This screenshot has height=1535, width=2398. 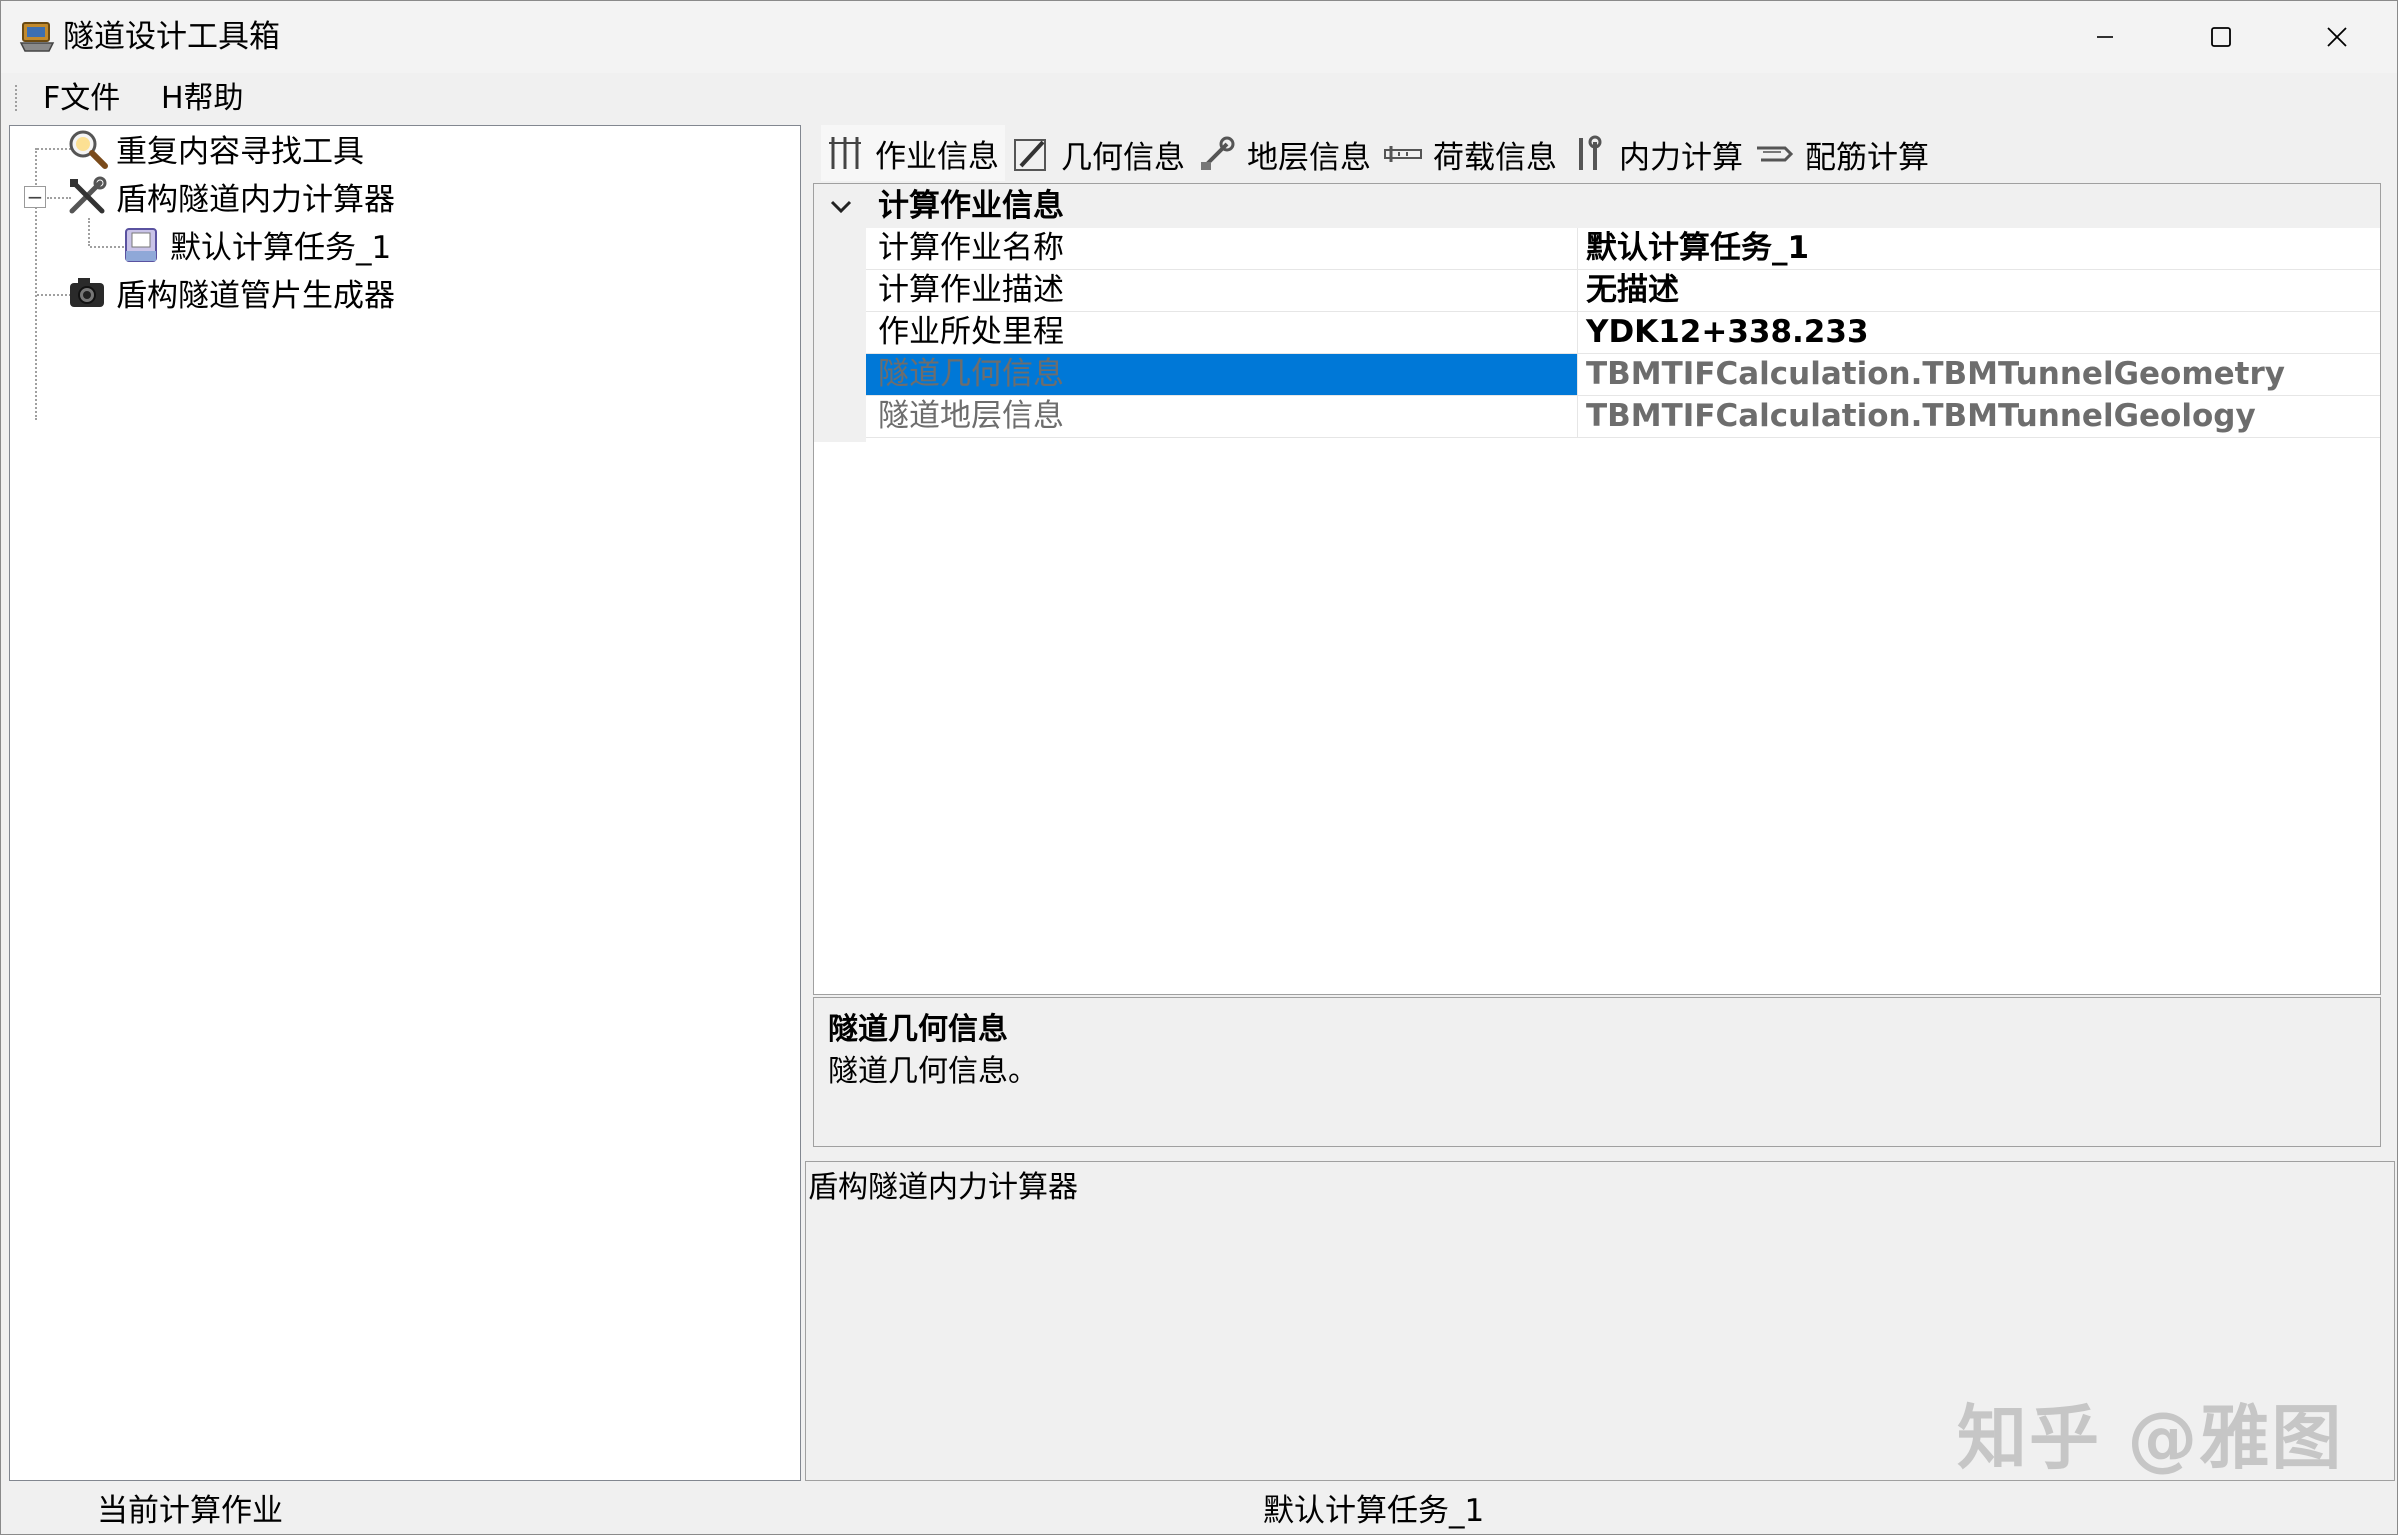 I want to click on help-description: 隧道几何信息。, so click(x=933, y=1071).